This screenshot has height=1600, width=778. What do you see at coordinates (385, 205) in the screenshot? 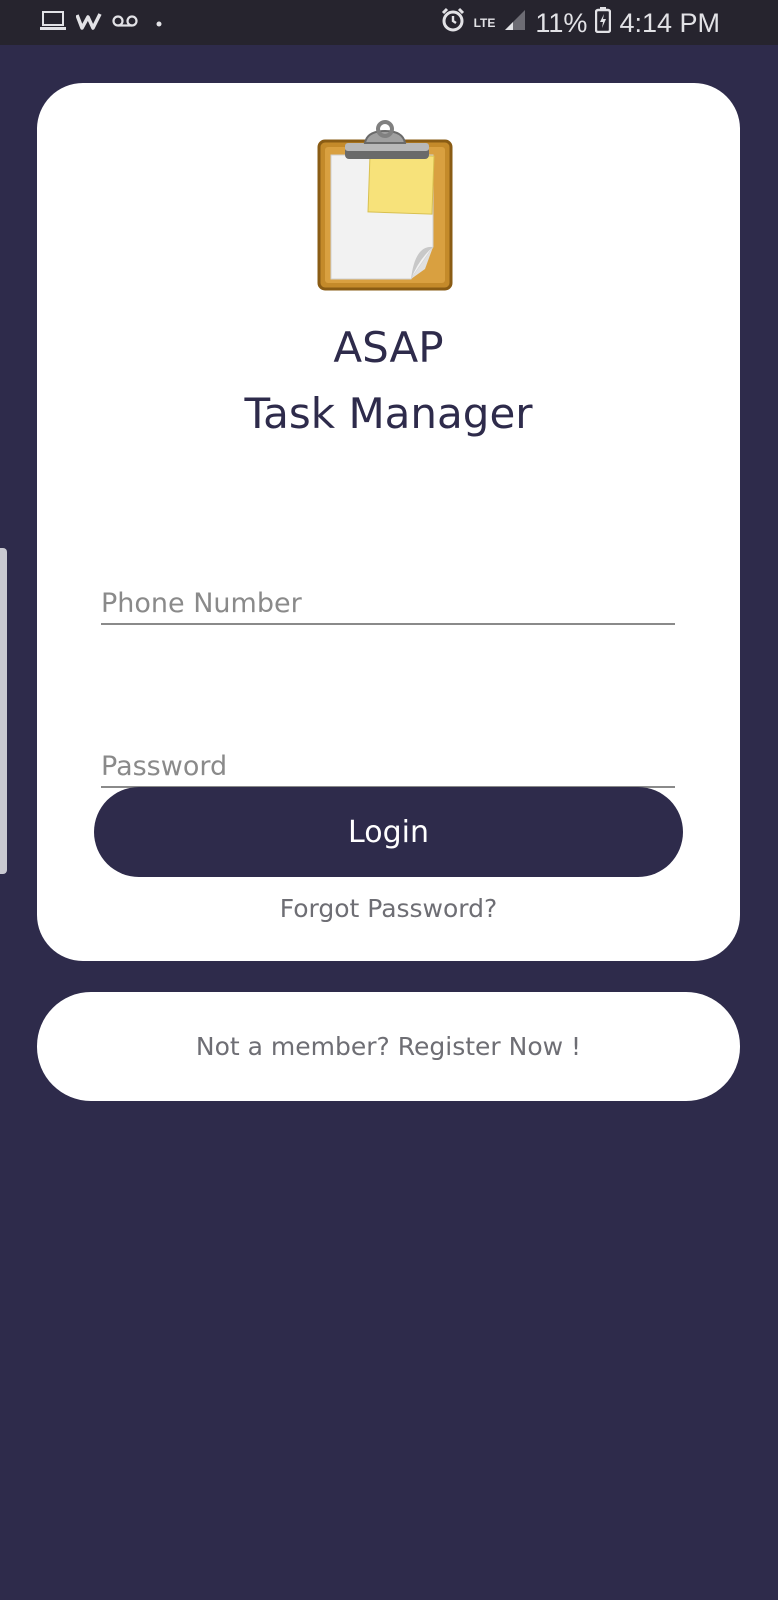
I see `clipboard-icon` at bounding box center [385, 205].